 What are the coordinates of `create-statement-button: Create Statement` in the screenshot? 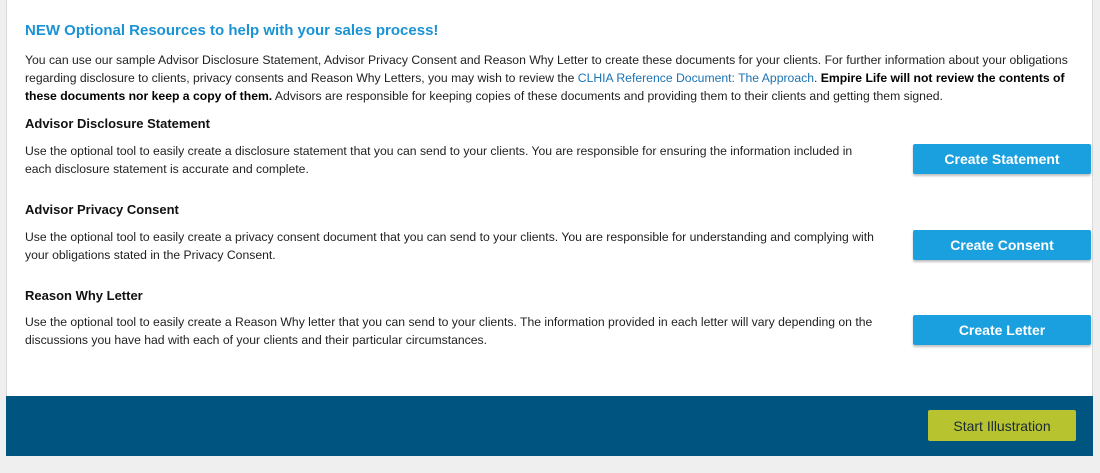 It's located at (1002, 159).